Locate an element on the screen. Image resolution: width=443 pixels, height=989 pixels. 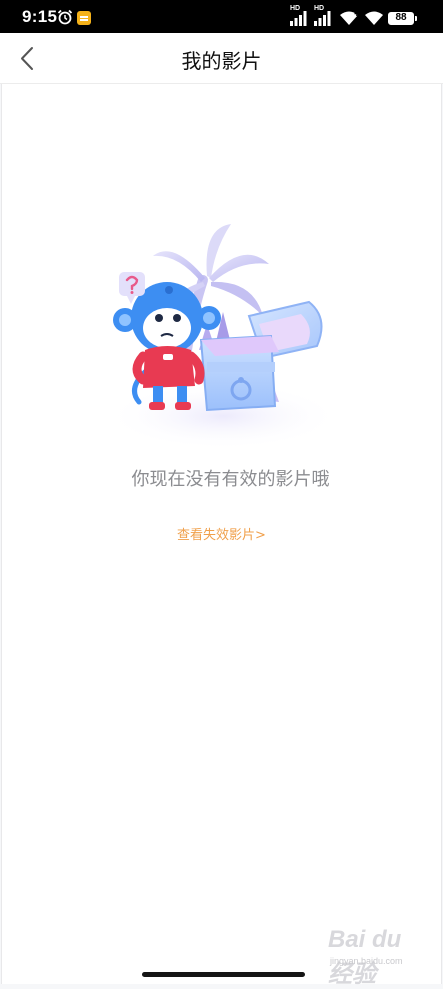
view-invalid-videos-link: 查看失效影片> is located at coordinates (221, 533).